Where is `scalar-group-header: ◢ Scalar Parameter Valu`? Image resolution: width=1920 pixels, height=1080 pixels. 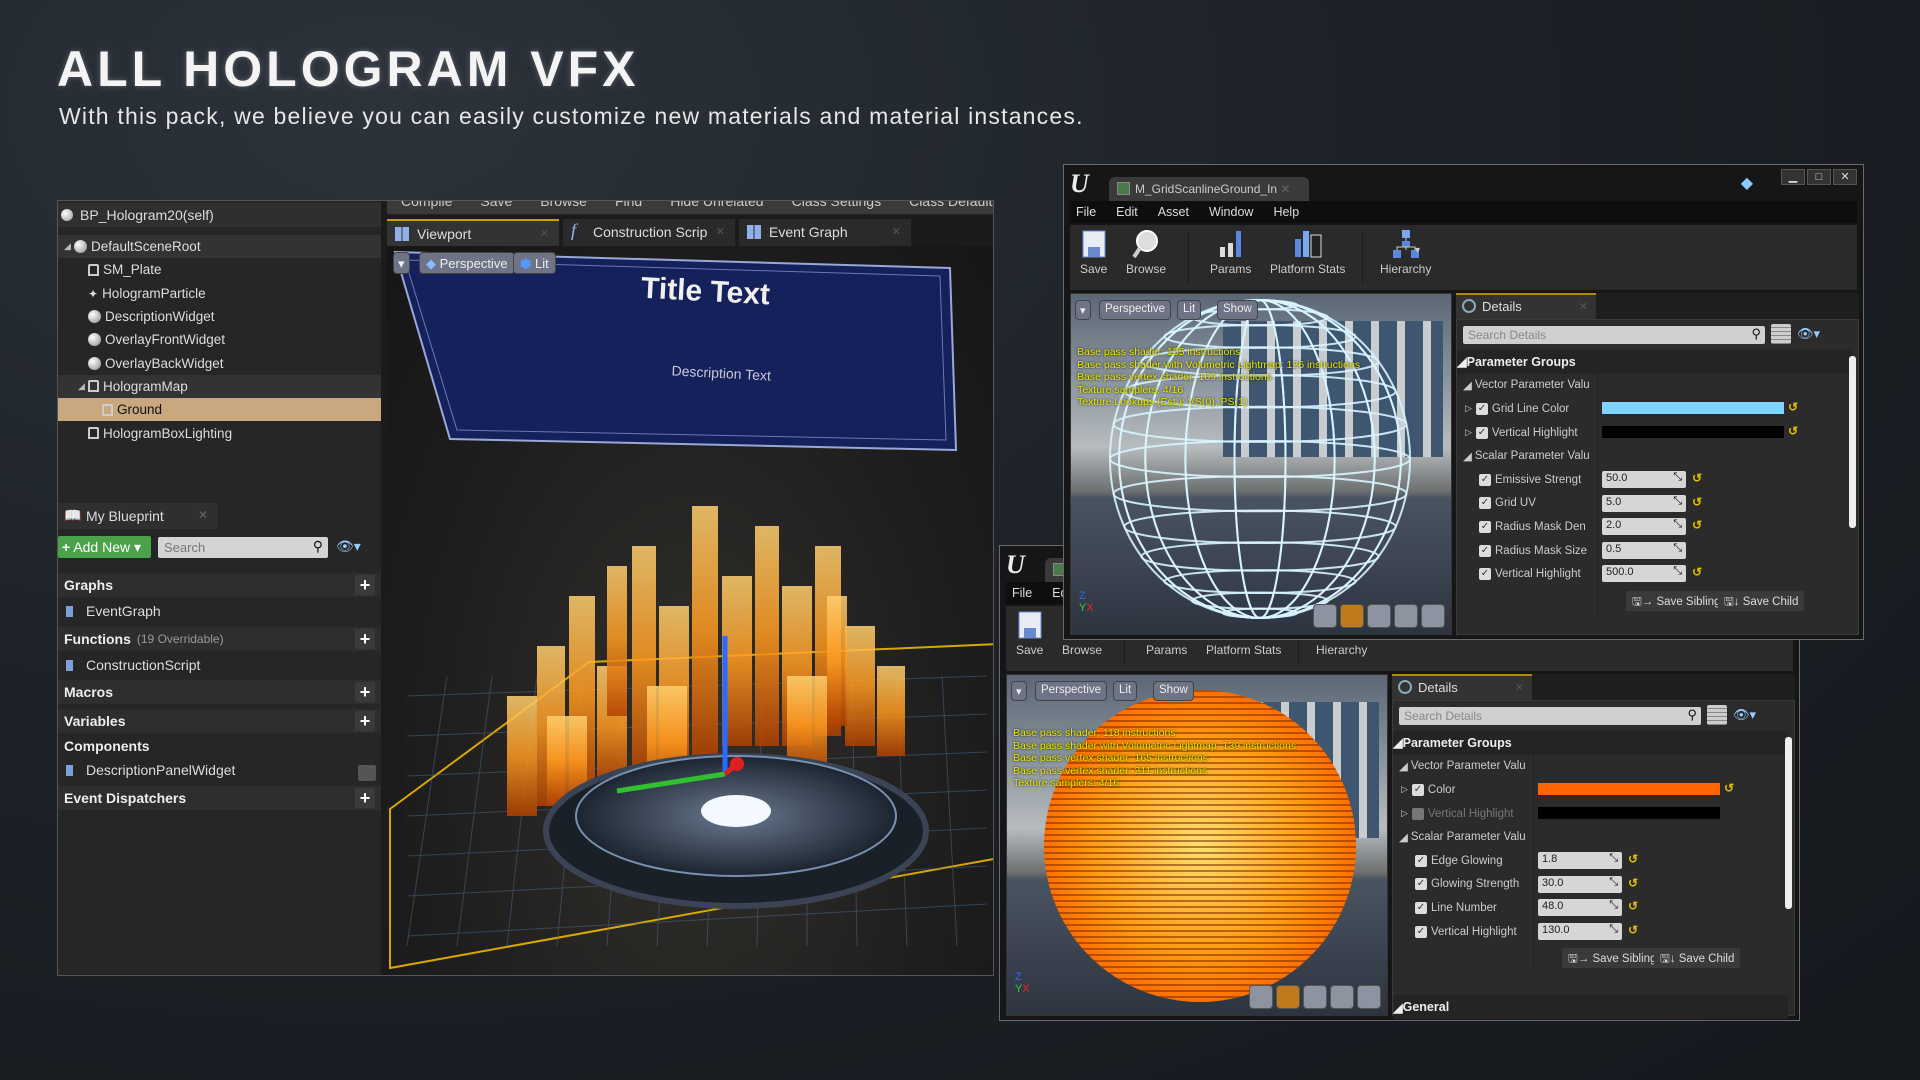
scalar-group-header: ◢ Scalar Parameter Valu is located at coordinates (1590, 837).